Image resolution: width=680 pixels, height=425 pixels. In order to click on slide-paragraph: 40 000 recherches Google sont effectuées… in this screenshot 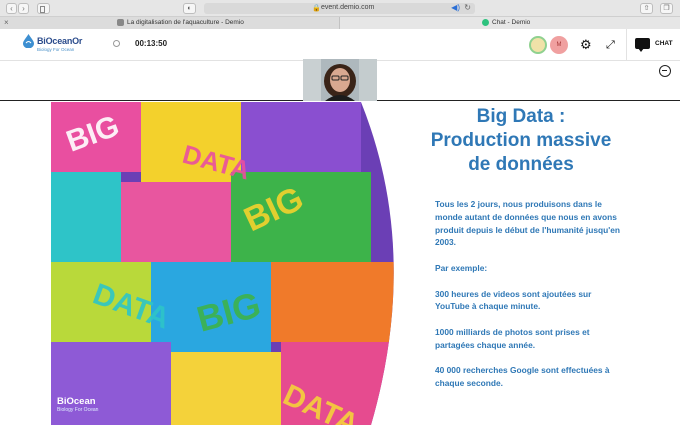, I will do `click(522, 377)`.